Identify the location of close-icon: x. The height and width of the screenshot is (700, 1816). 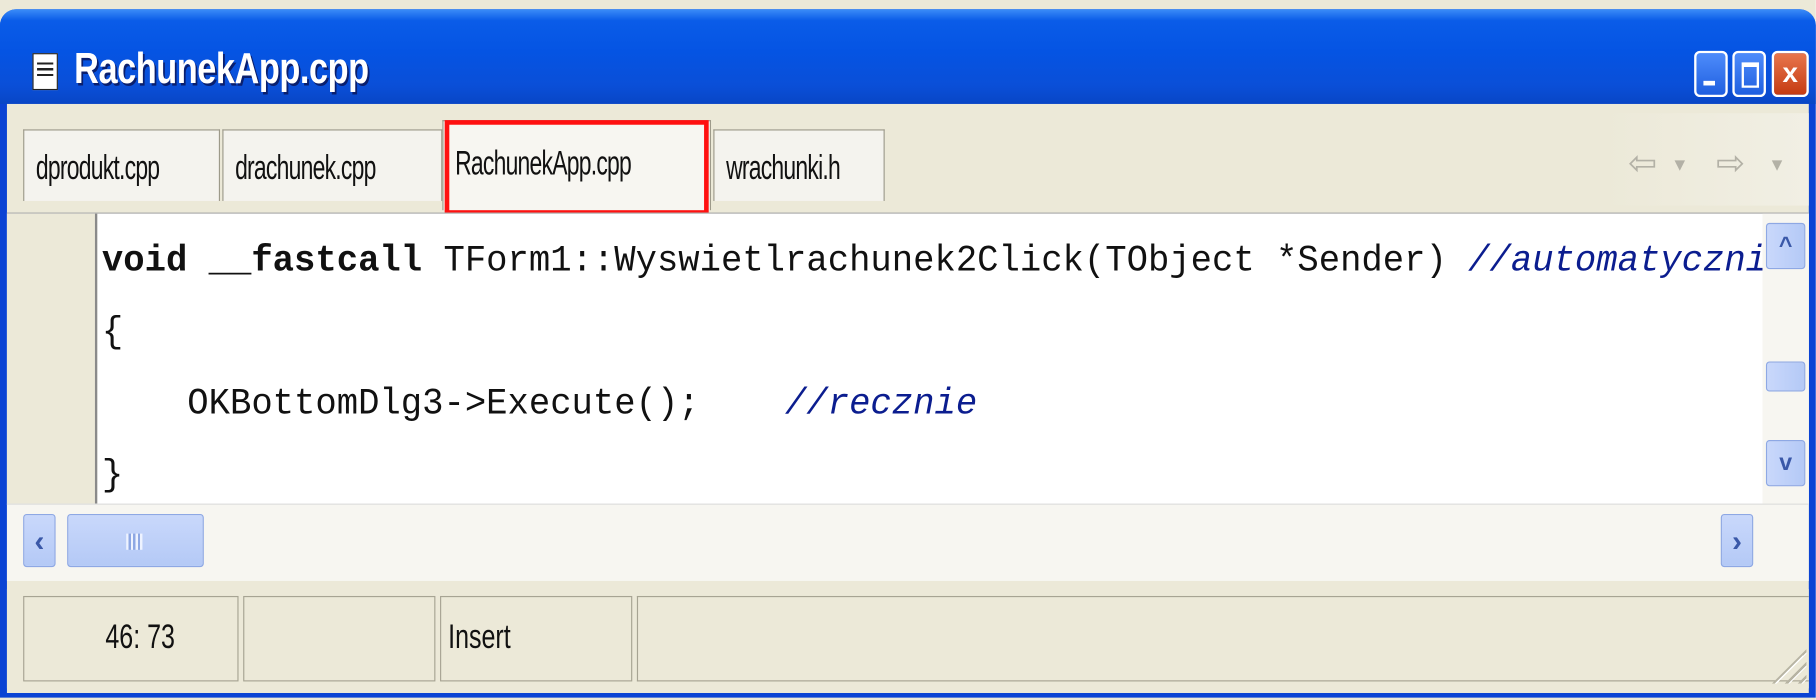
(1790, 73).